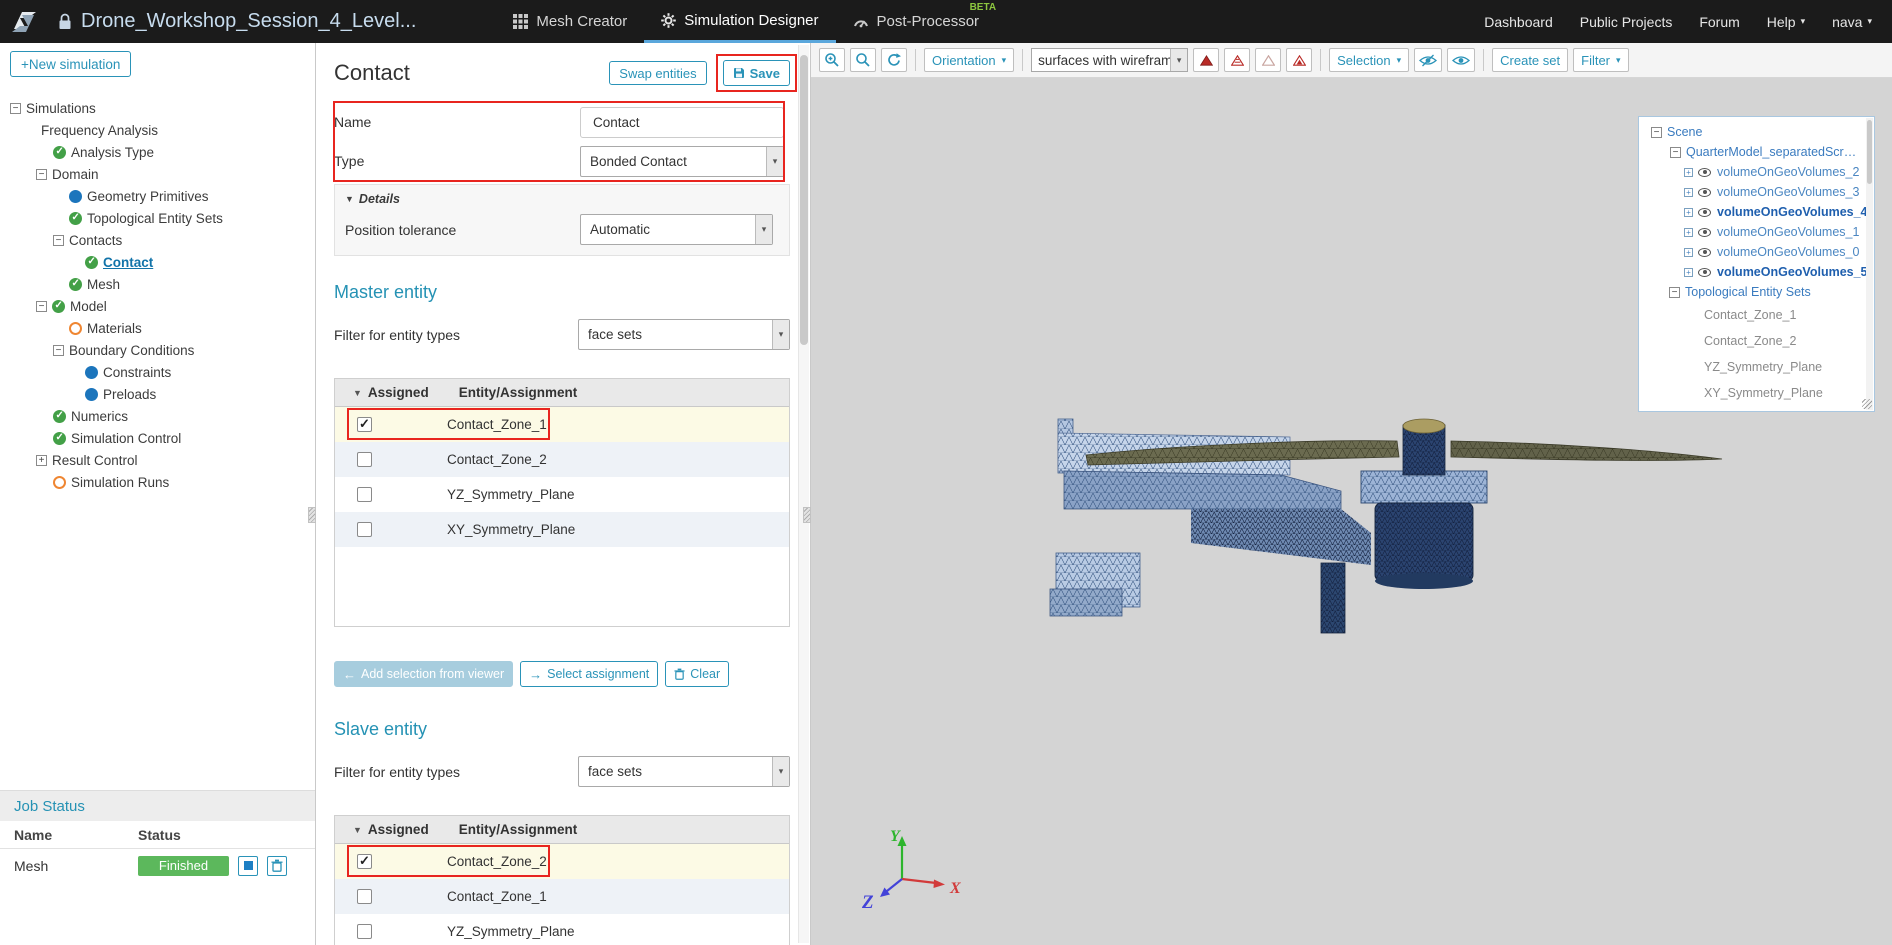 Image resolution: width=1892 pixels, height=945 pixels. I want to click on save-button: Save, so click(756, 73).